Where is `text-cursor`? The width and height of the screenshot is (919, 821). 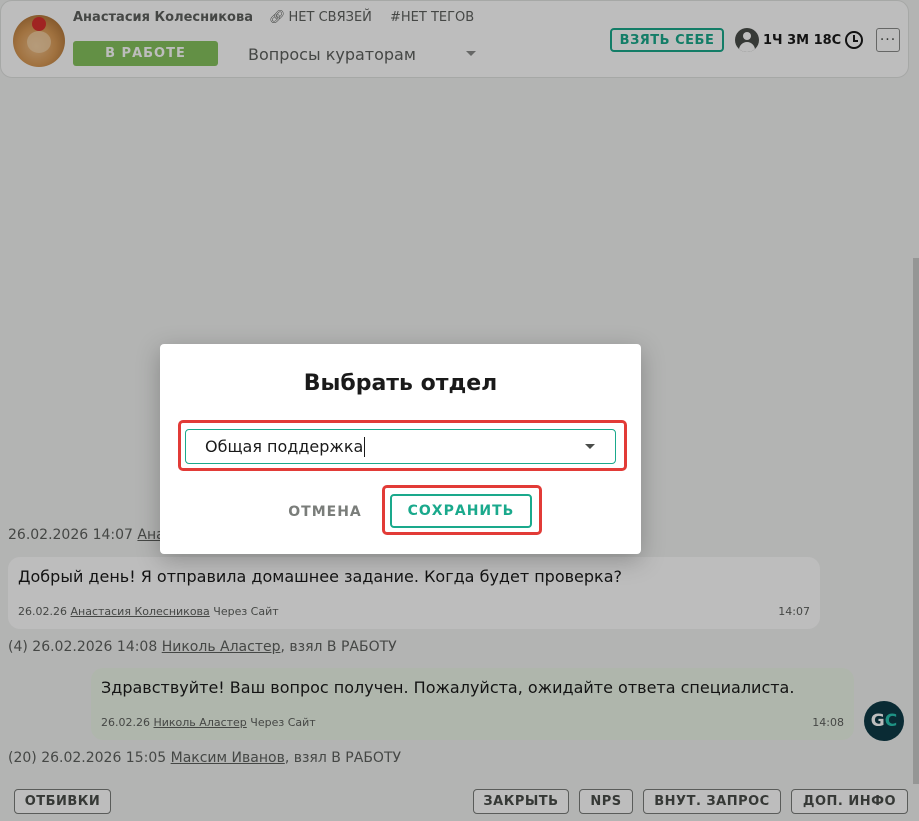
text-cursor is located at coordinates (365, 446).